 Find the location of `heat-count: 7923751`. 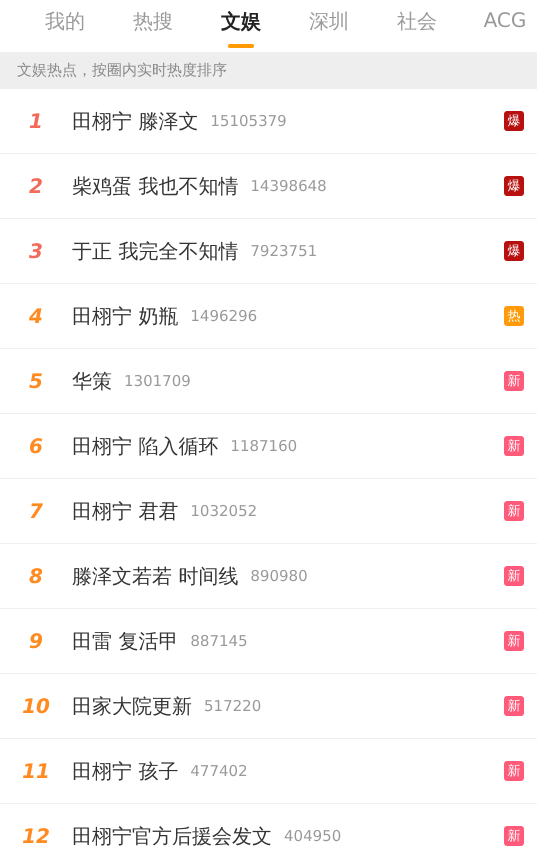

heat-count: 7923751 is located at coordinates (284, 251).